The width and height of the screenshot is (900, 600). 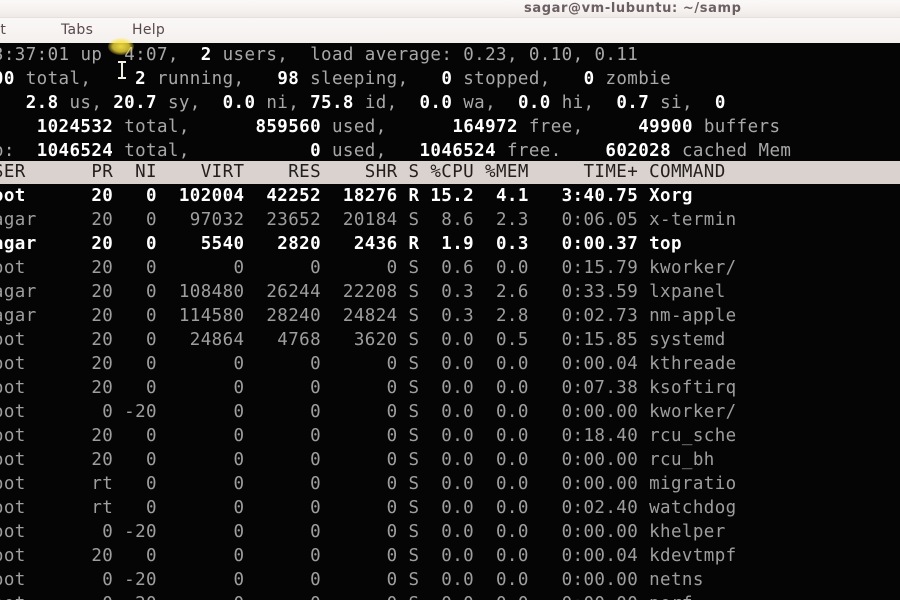 I want to click on cpu-hi-value: 0.0, so click(x=534, y=103).